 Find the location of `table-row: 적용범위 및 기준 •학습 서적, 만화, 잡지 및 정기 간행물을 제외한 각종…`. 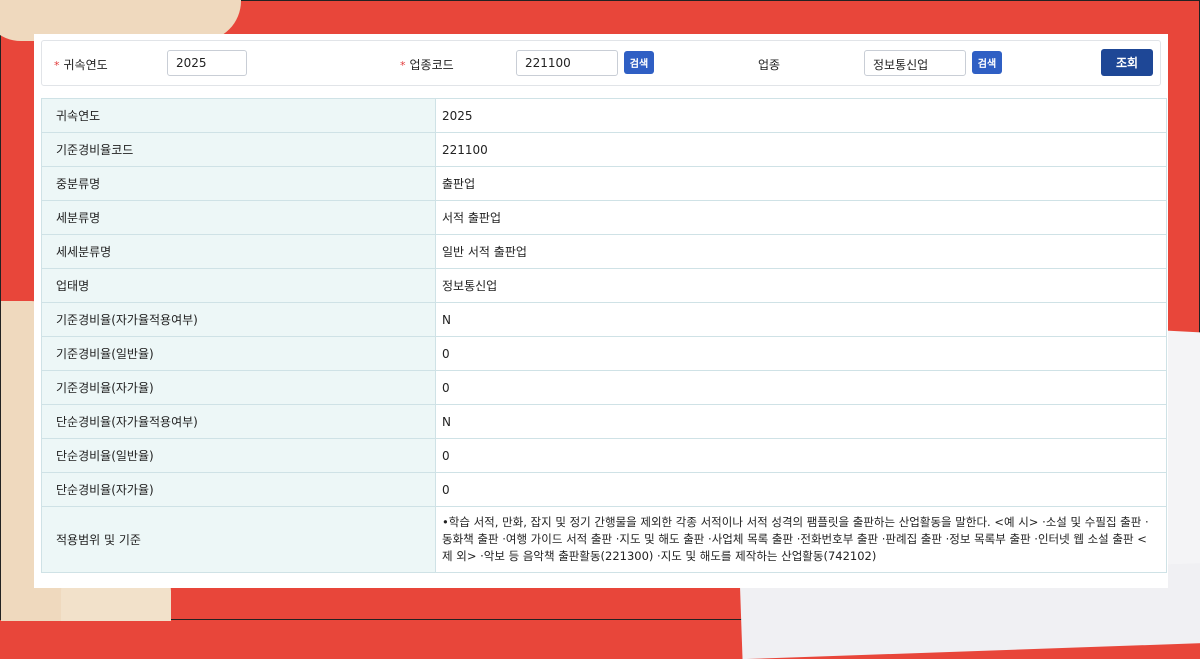

table-row: 적용범위 및 기준 •학습 서적, 만화, 잡지 및 정기 간행물을 제외한 각종… is located at coordinates (604, 539).